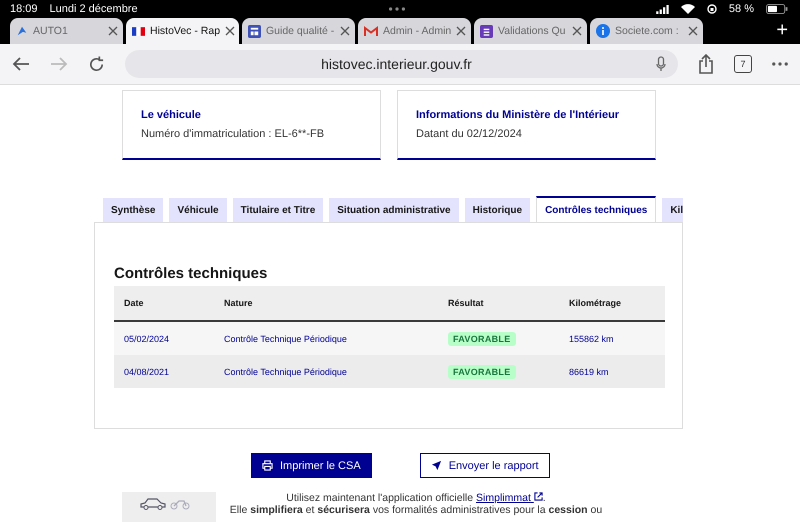 The width and height of the screenshot is (800, 525). I want to click on column-header: Nature, so click(326, 303).